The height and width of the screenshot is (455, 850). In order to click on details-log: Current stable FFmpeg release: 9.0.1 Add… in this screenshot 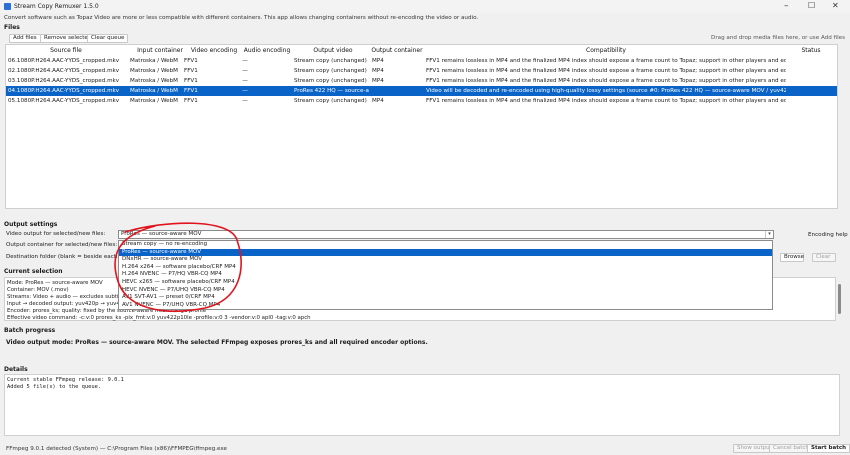, I will do `click(422, 405)`.